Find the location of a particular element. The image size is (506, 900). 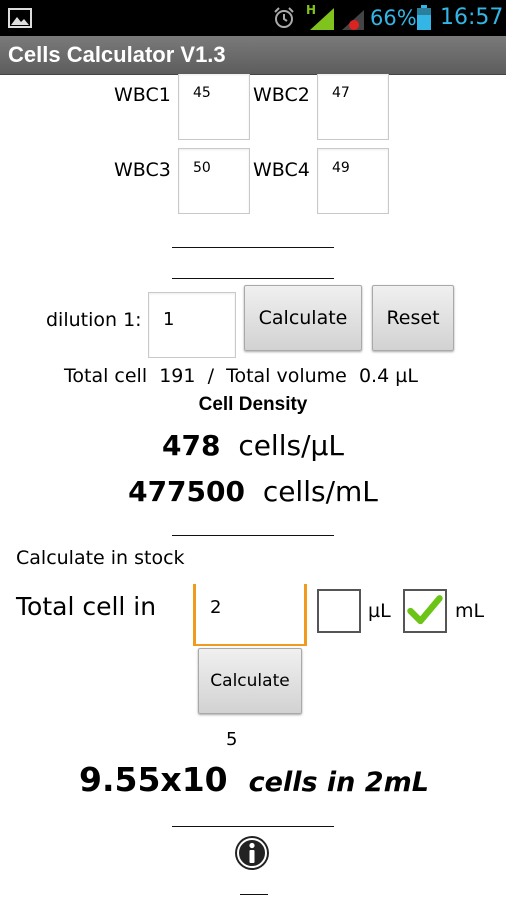

checkmark-icon is located at coordinates (425, 610).